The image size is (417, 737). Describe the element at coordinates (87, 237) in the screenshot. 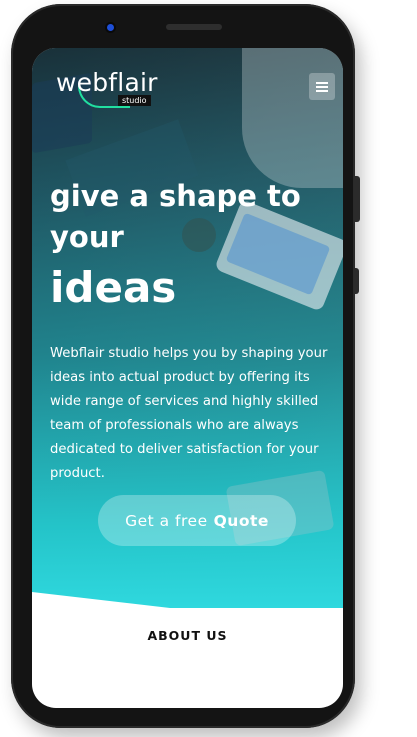

I see `headline-line-2: your` at that location.